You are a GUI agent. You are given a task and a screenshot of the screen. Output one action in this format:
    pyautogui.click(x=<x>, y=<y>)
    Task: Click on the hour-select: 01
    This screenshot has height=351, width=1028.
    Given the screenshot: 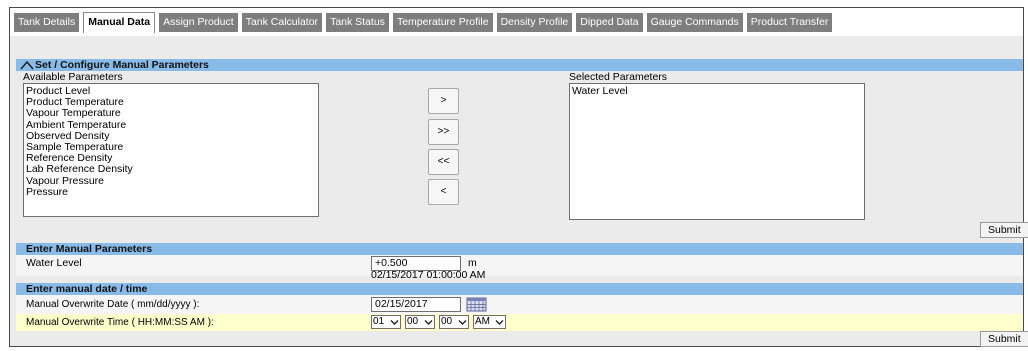 What is the action you would take?
    pyautogui.click(x=386, y=322)
    